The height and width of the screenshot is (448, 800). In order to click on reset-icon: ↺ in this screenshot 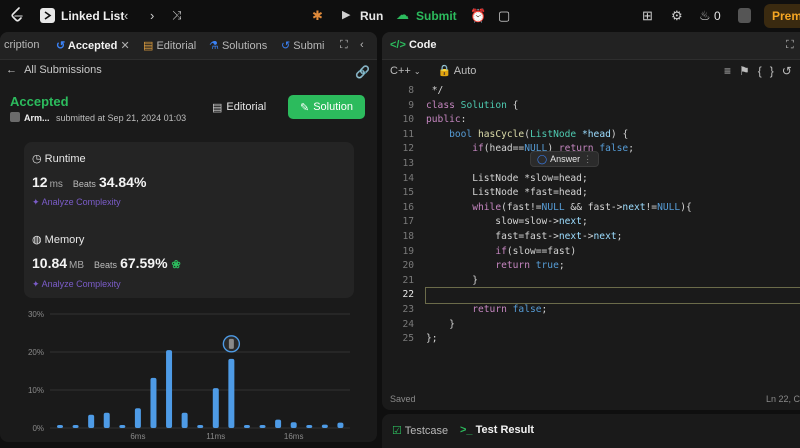, I will do `click(791, 71)`.